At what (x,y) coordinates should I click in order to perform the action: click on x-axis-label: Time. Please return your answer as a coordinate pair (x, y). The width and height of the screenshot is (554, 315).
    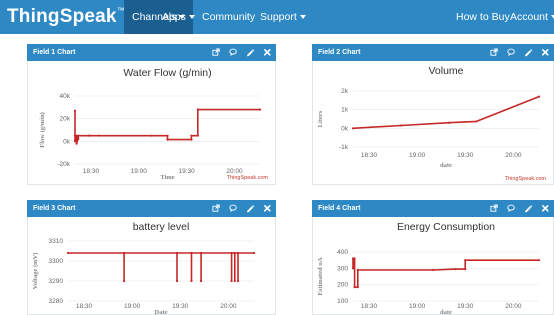
    Looking at the image, I should click on (167, 177).